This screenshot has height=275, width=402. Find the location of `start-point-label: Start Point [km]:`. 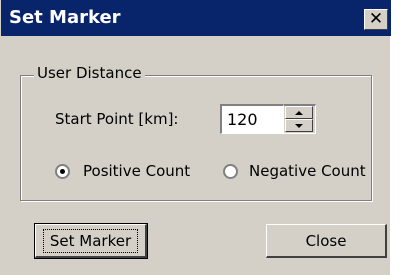

start-point-label: Start Point [km]: is located at coordinates (117, 119).